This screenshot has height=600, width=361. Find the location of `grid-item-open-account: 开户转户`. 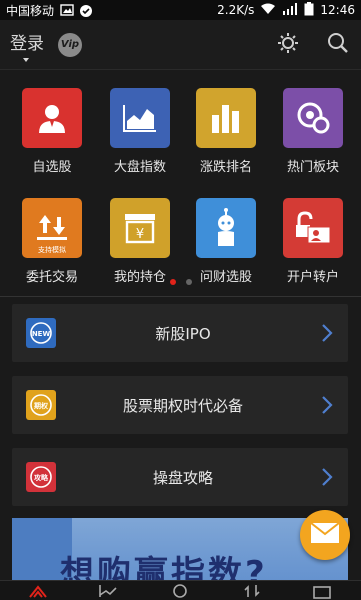

grid-item-open-account: 开户转户 is located at coordinates (313, 241).